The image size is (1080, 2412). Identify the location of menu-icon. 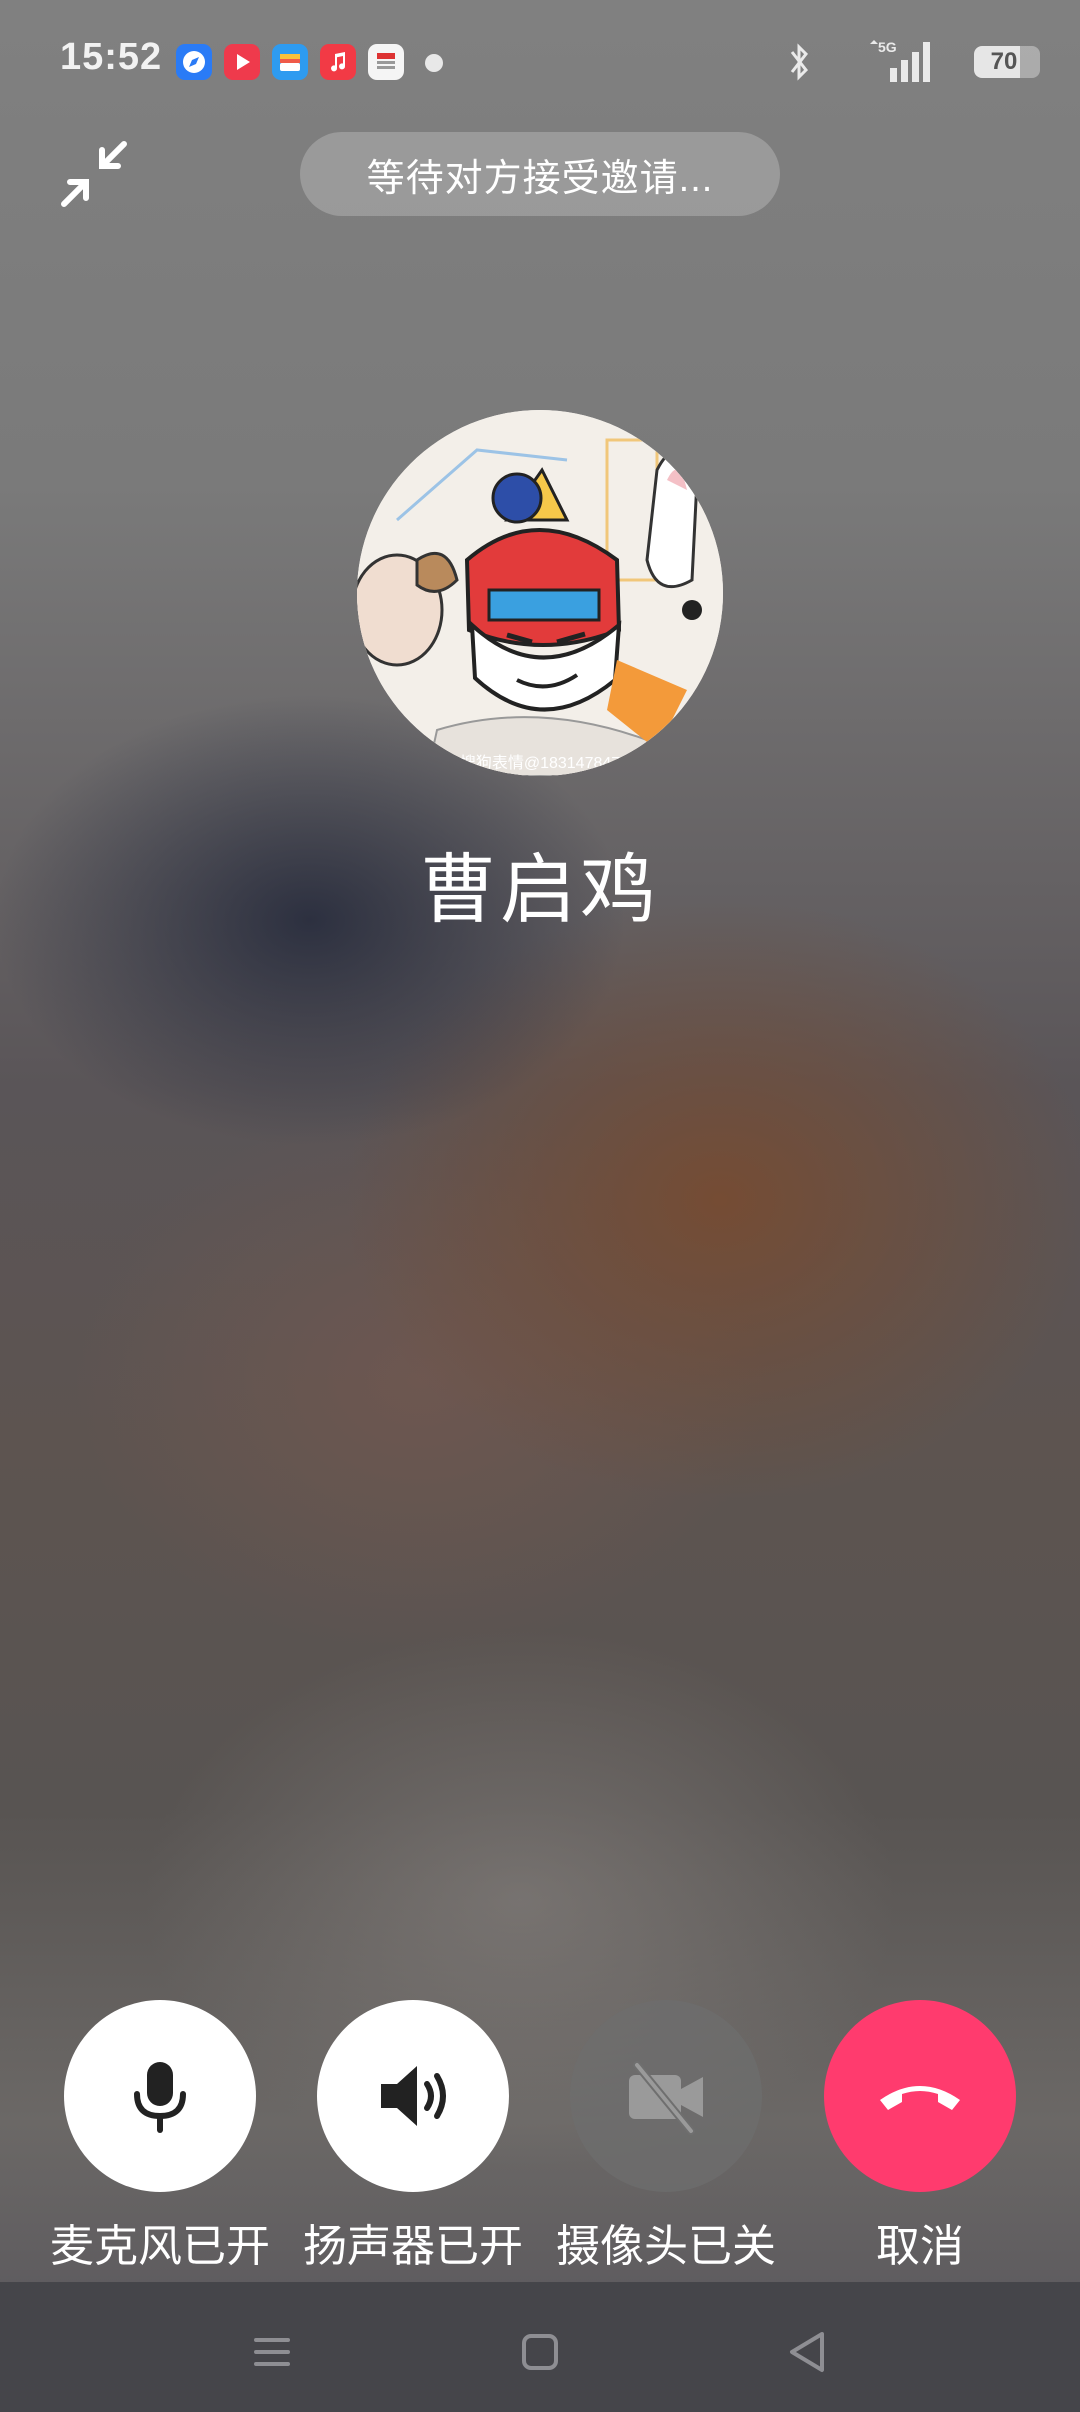
(272, 2352).